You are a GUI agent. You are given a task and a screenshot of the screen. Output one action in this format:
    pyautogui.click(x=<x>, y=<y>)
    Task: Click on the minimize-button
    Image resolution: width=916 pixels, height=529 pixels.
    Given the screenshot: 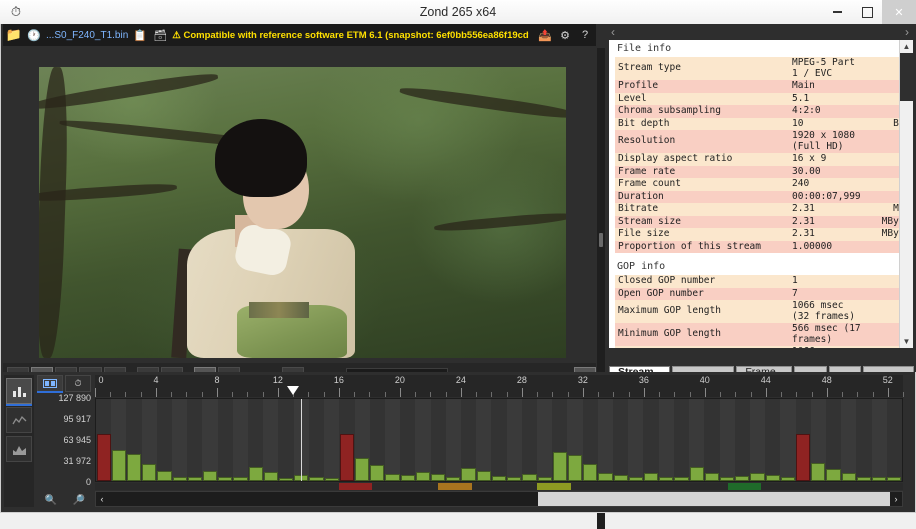 What is the action you would take?
    pyautogui.click(x=837, y=12)
    